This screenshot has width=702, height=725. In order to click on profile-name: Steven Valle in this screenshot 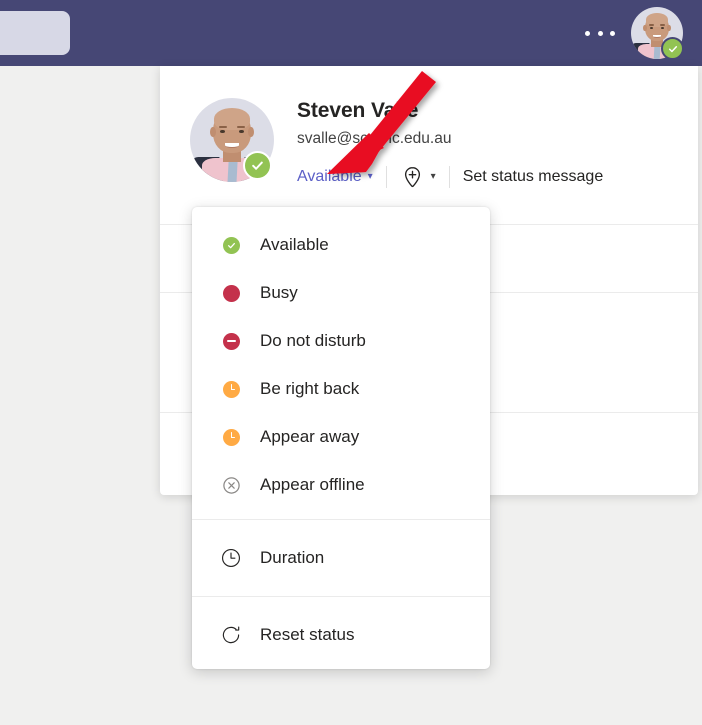, I will do `click(358, 110)`.